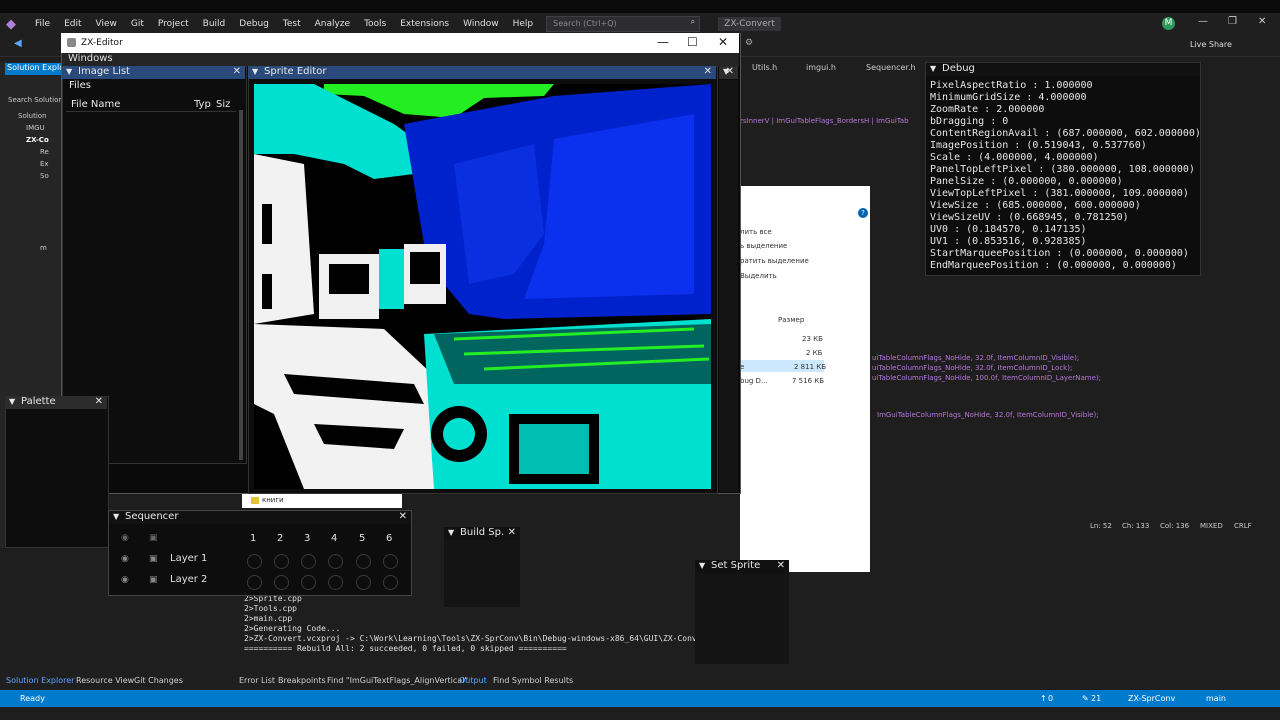 This screenshot has width=1280, height=720. What do you see at coordinates (35, 128) in the screenshot?
I see `tree-item-imgui: IMGU` at bounding box center [35, 128].